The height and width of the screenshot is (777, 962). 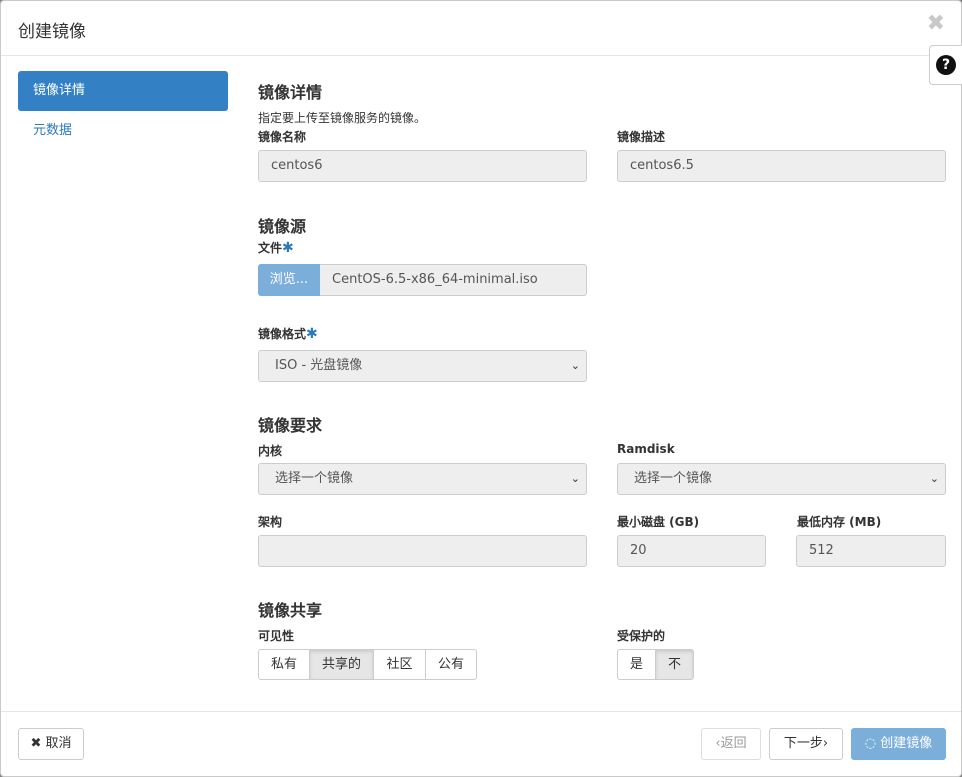 I want to click on file-picker: 浏览... CentOS-6.5-x86_64-minimal.iso, so click(x=422, y=280).